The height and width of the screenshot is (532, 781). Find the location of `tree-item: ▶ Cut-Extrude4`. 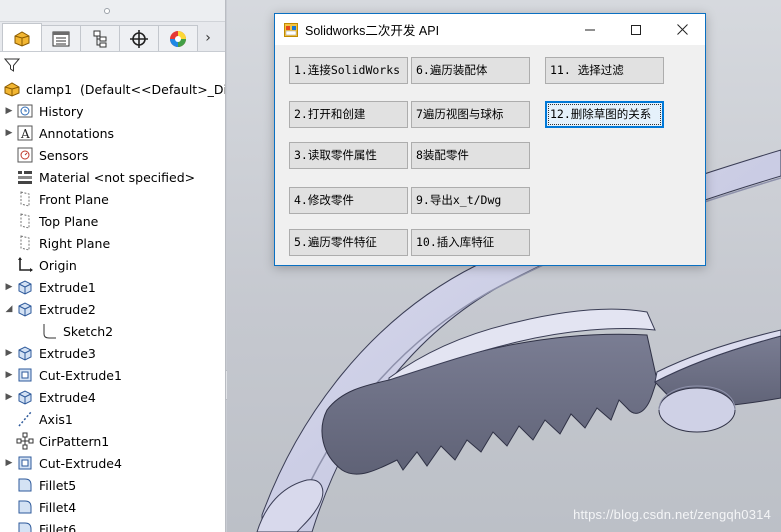

tree-item: ▶ Cut-Extrude4 is located at coordinates (112, 463).